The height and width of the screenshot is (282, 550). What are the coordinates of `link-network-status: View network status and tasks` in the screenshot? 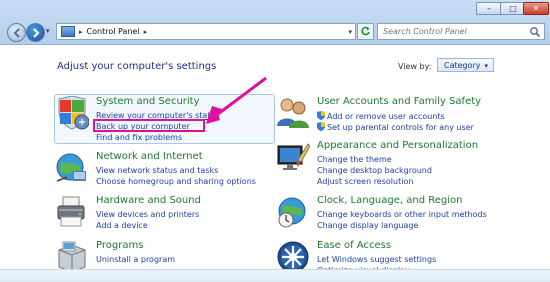 It's located at (157, 170).